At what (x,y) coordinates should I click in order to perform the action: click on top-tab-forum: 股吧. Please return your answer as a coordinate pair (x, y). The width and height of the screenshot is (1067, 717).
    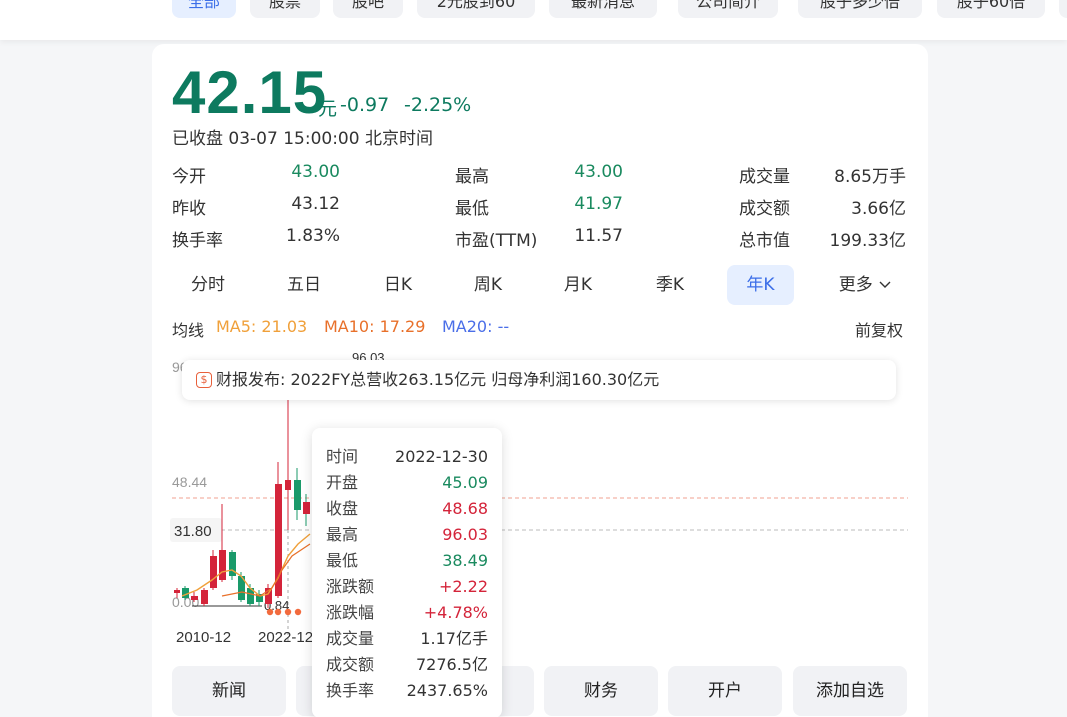
    Looking at the image, I should click on (368, 9).